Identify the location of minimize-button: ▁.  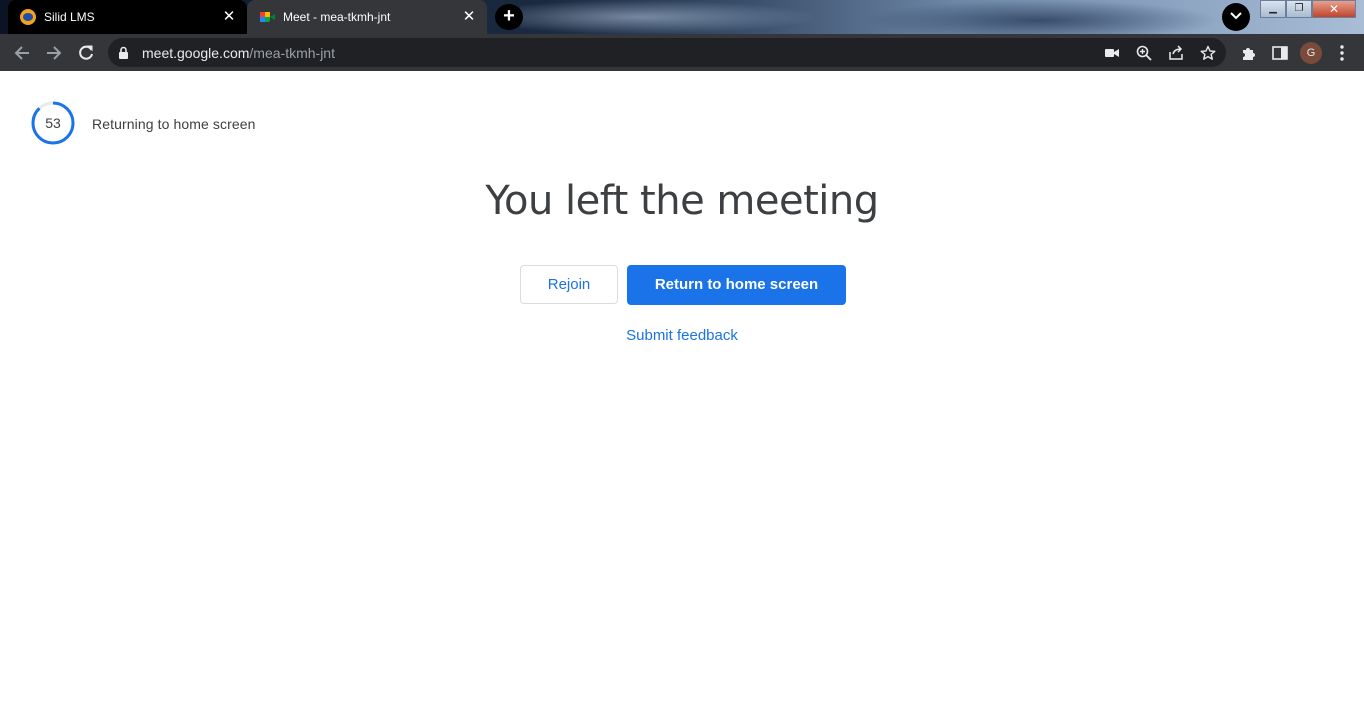
(1273, 9).